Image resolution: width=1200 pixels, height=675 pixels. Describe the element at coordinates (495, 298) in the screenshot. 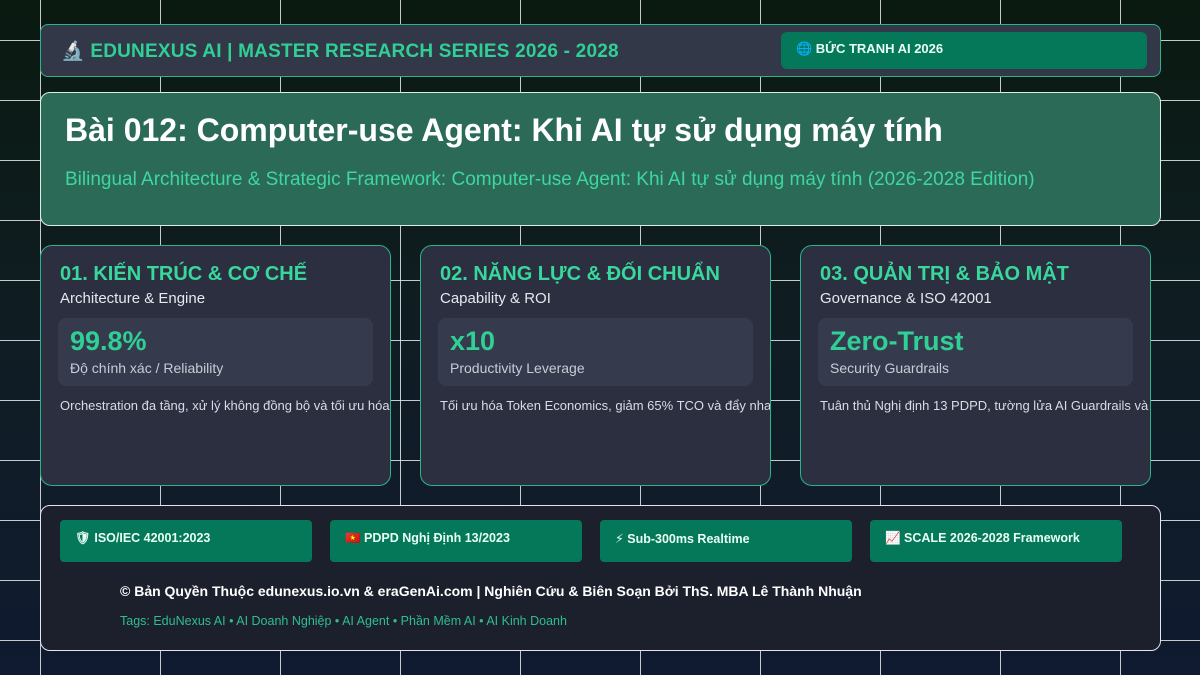

I see `card-subtitle: Capability & ROI` at that location.